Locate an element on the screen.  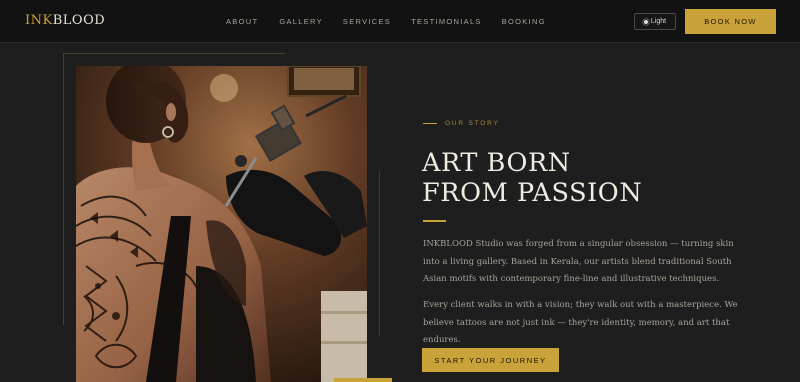
frame-line-left is located at coordinates (63, 189).